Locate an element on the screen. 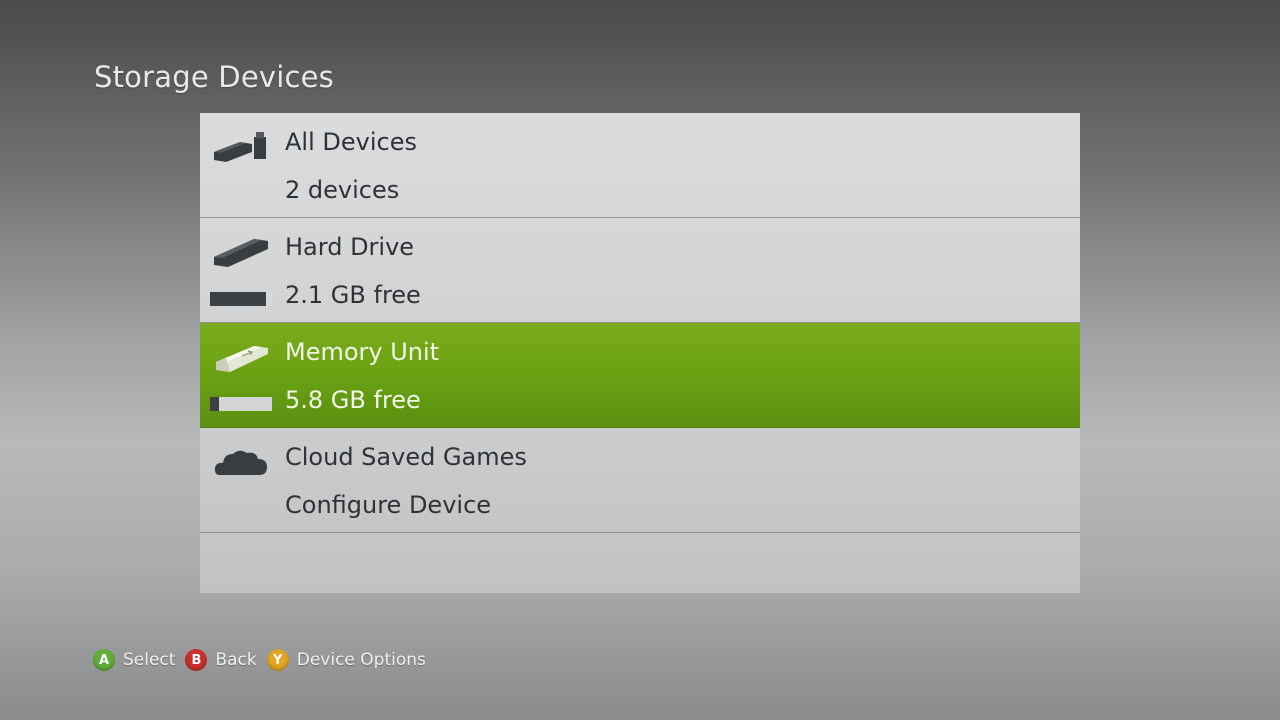 The width and height of the screenshot is (1280, 720). y-button-icon: Y is located at coordinates (277, 660).